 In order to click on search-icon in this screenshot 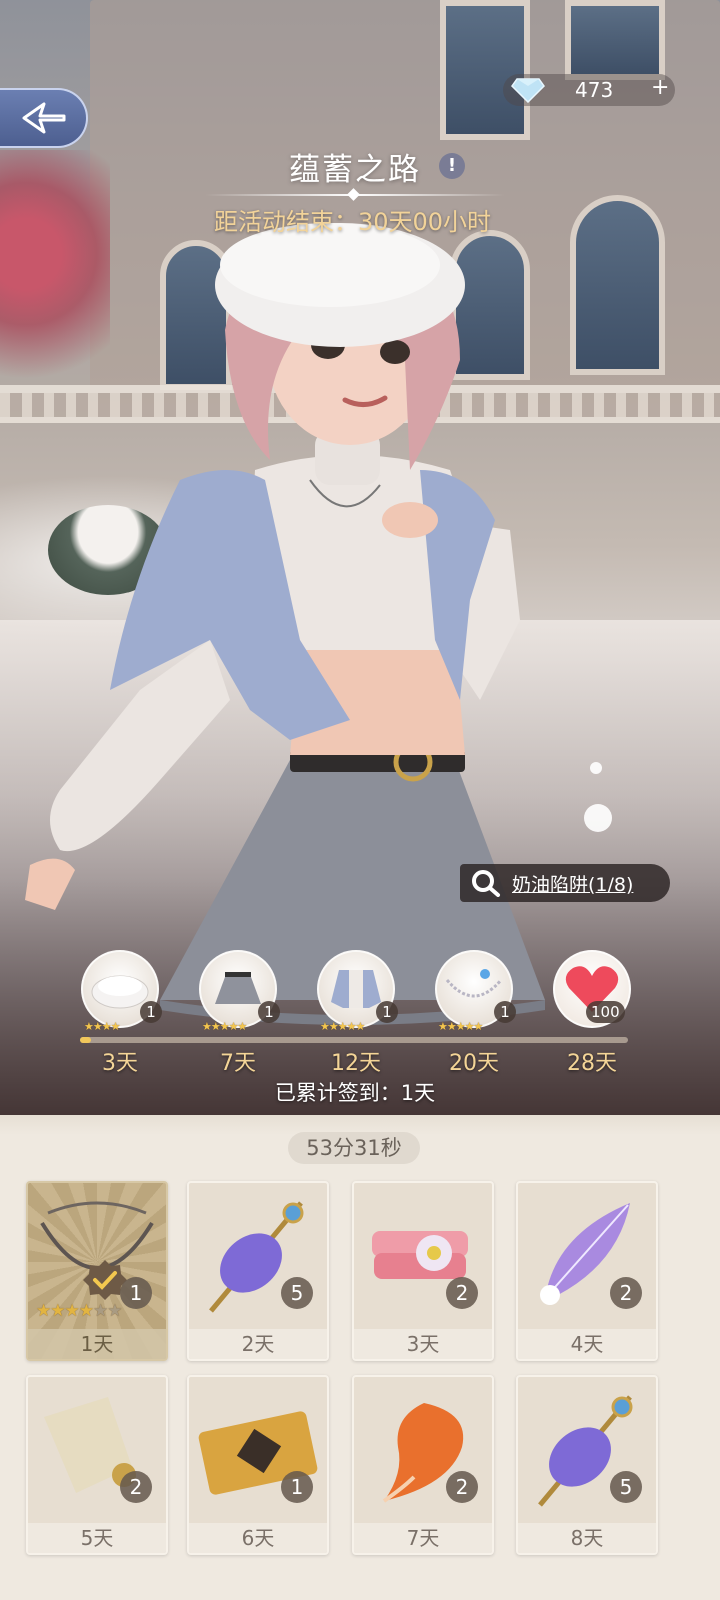, I will do `click(486, 883)`.